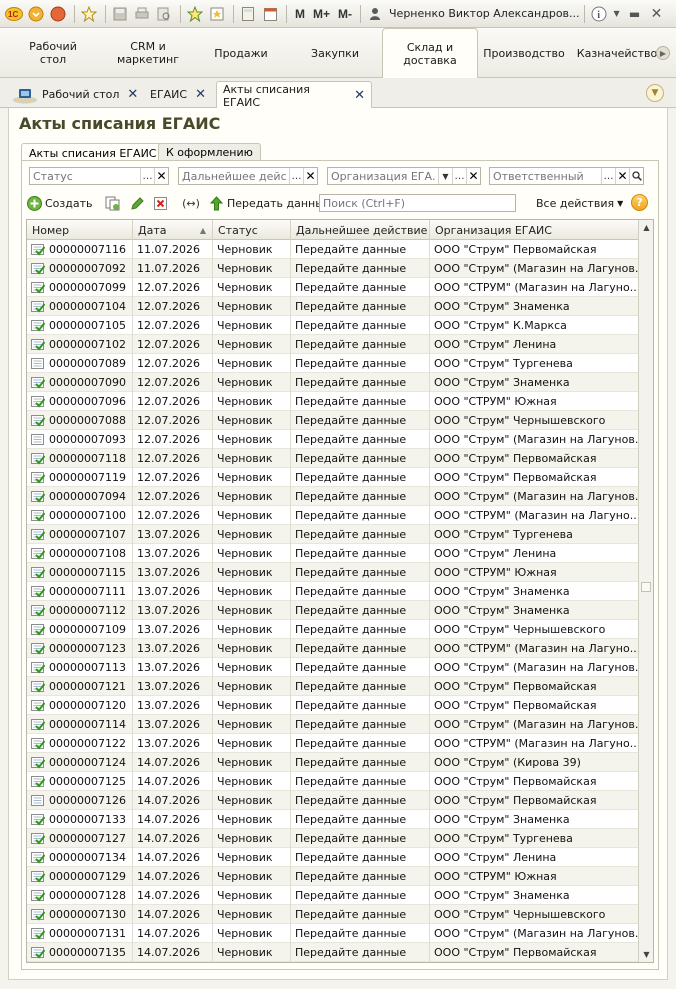 The image size is (676, 989). Describe the element at coordinates (178, 94) in the screenshot. I see `tab-egais: ЕГАИС ✕` at that location.